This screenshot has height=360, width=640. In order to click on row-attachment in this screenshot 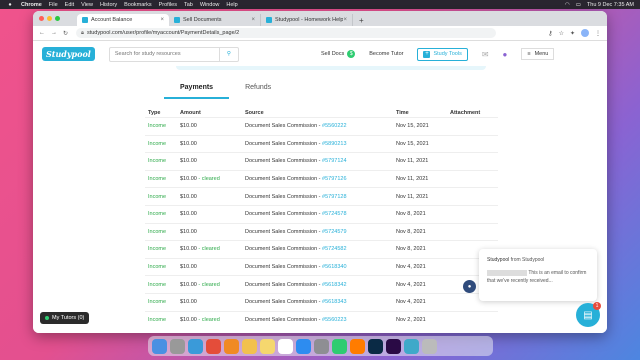, I will do `click(472, 126)`.